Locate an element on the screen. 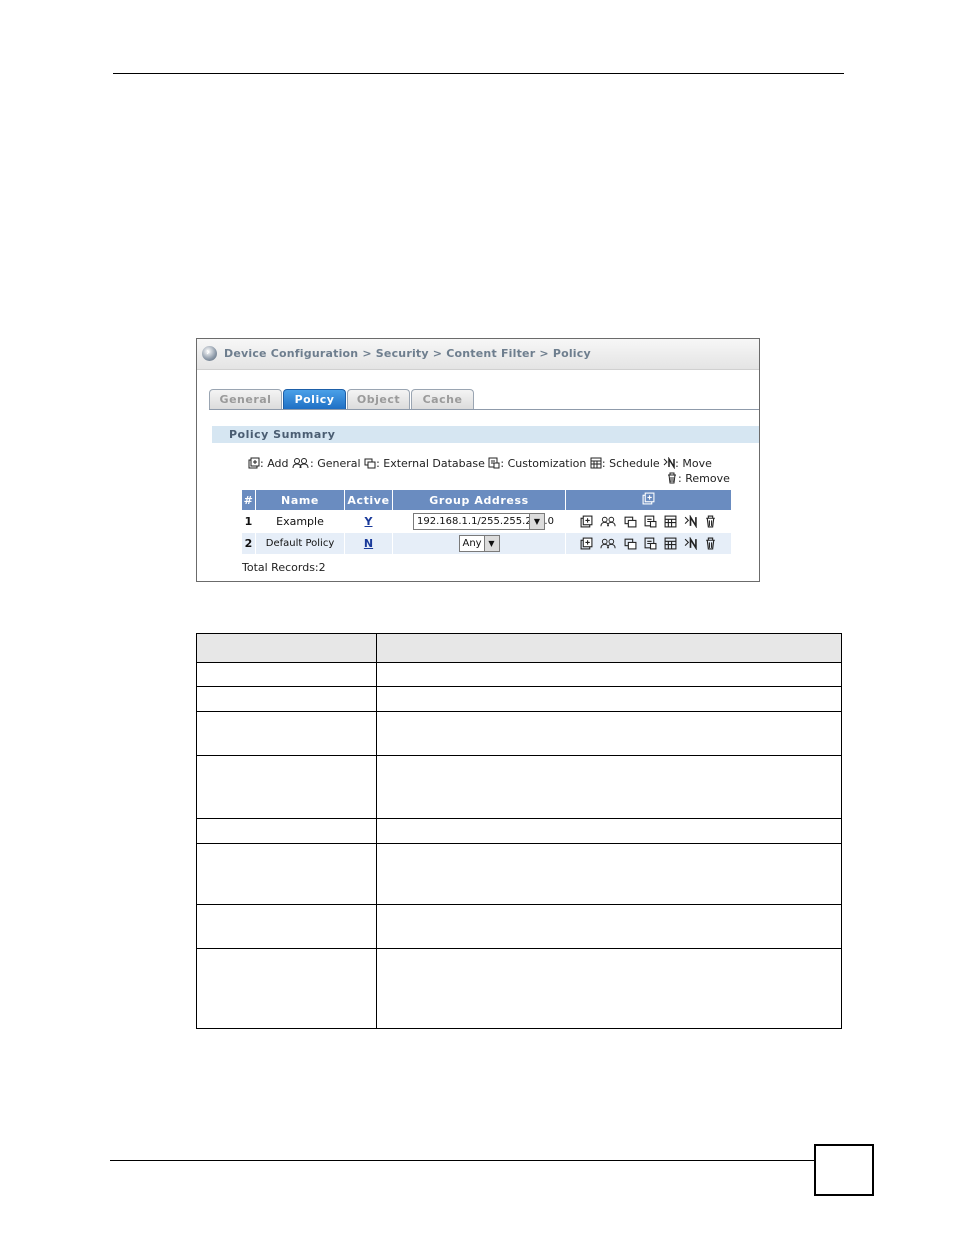 Image resolution: width=954 pixels, height=1235 pixels. row-name: Default Policy is located at coordinates (300, 543).